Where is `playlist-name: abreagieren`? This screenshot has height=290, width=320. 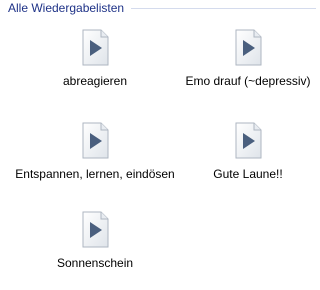 playlist-name: abreagieren is located at coordinates (95, 81).